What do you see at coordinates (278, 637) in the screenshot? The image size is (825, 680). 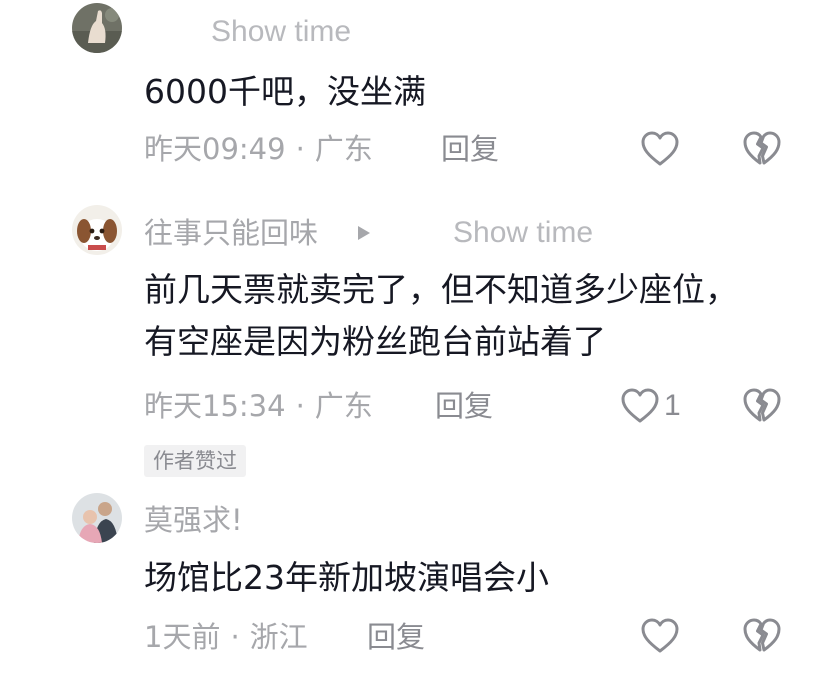 I see `comment-location: 浙江` at bounding box center [278, 637].